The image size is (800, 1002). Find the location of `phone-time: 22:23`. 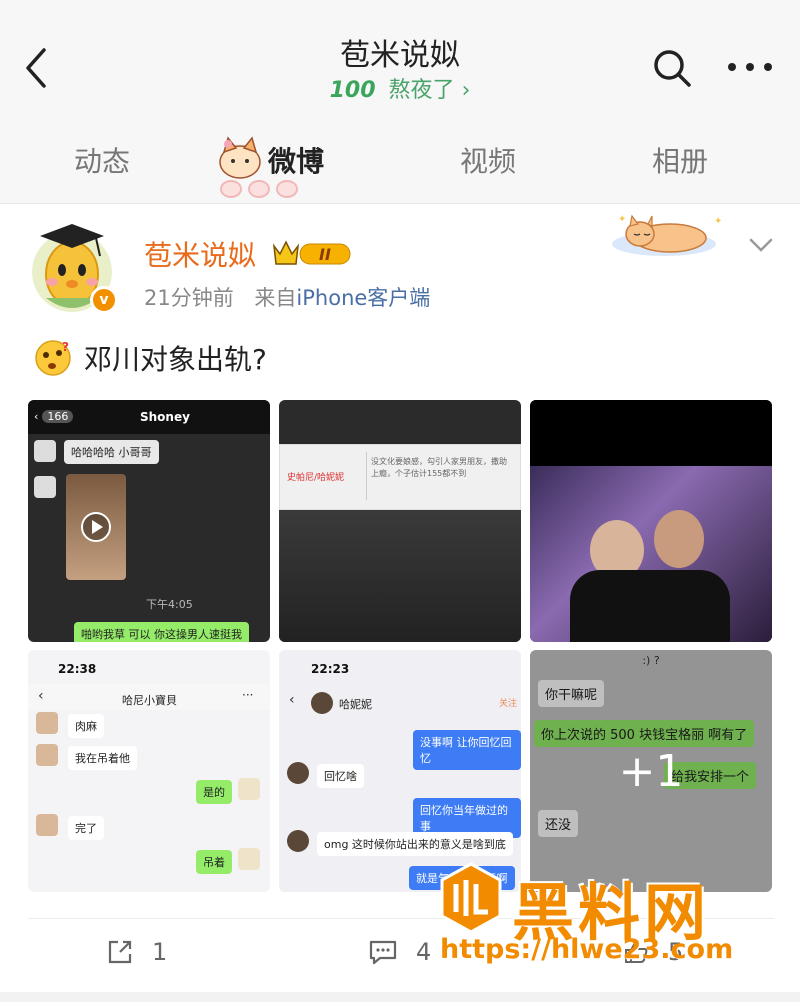

phone-time: 22:23 is located at coordinates (330, 669).